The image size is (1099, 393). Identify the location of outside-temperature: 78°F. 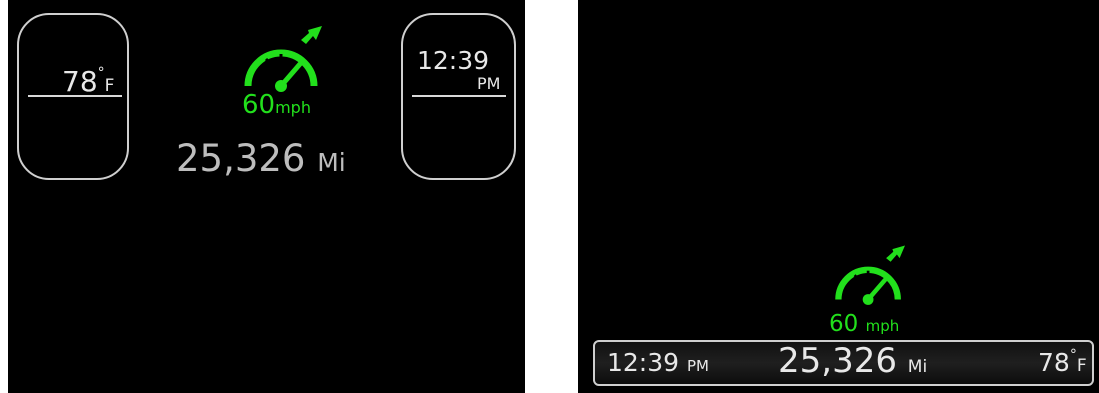
(88, 81).